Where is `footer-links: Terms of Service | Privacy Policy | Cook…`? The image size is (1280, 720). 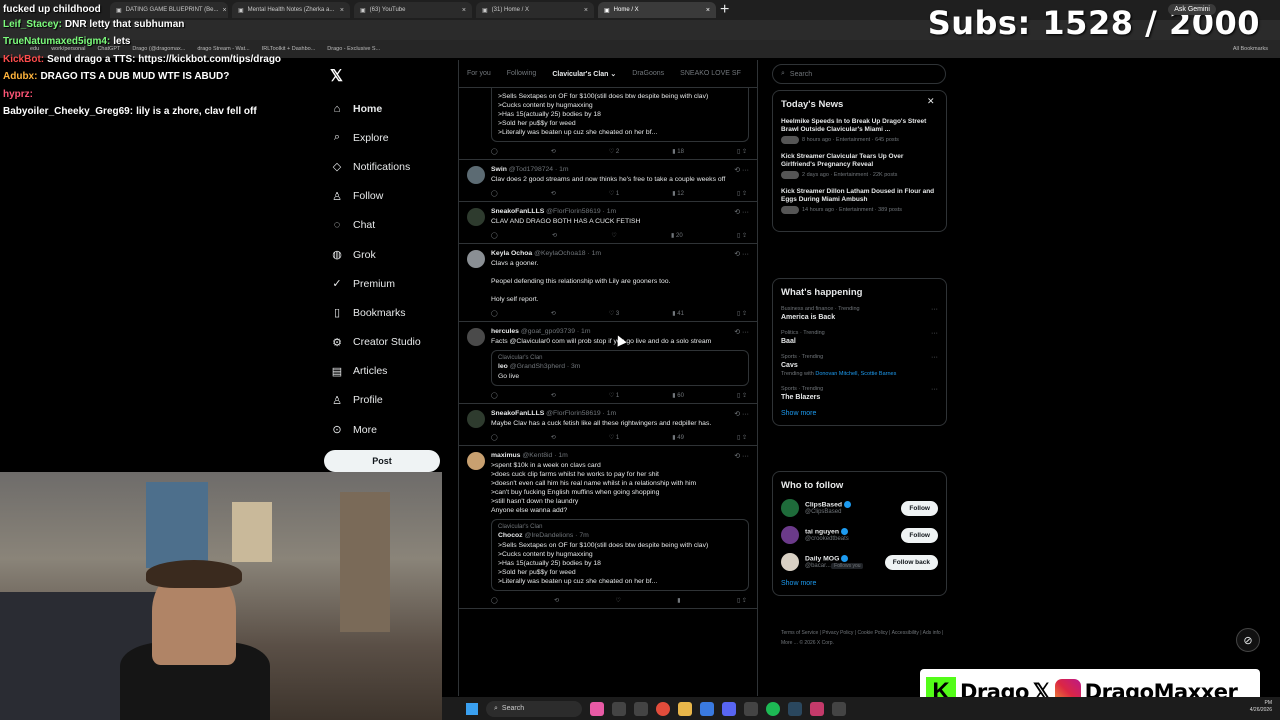 footer-links: Terms of Service | Privacy Policy | Cook… is located at coordinates (866, 638).